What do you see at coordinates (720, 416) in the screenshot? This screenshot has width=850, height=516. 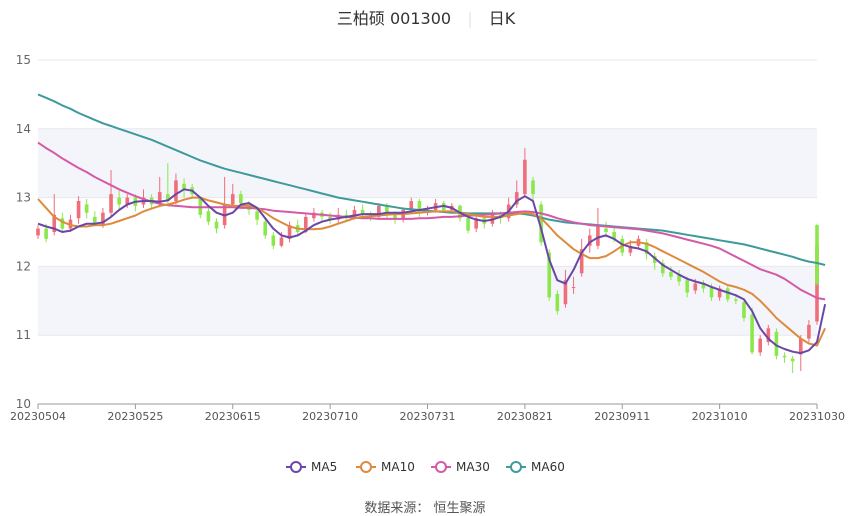 I see `x-tick-label: 20231010` at bounding box center [720, 416].